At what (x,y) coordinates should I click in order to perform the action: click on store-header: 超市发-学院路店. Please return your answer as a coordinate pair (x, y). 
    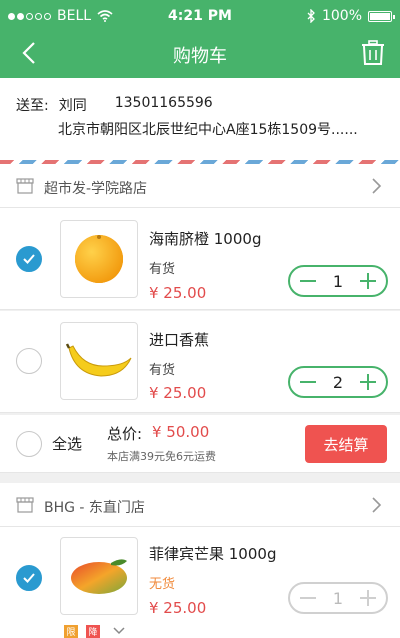
    Looking at the image, I should click on (200, 186).